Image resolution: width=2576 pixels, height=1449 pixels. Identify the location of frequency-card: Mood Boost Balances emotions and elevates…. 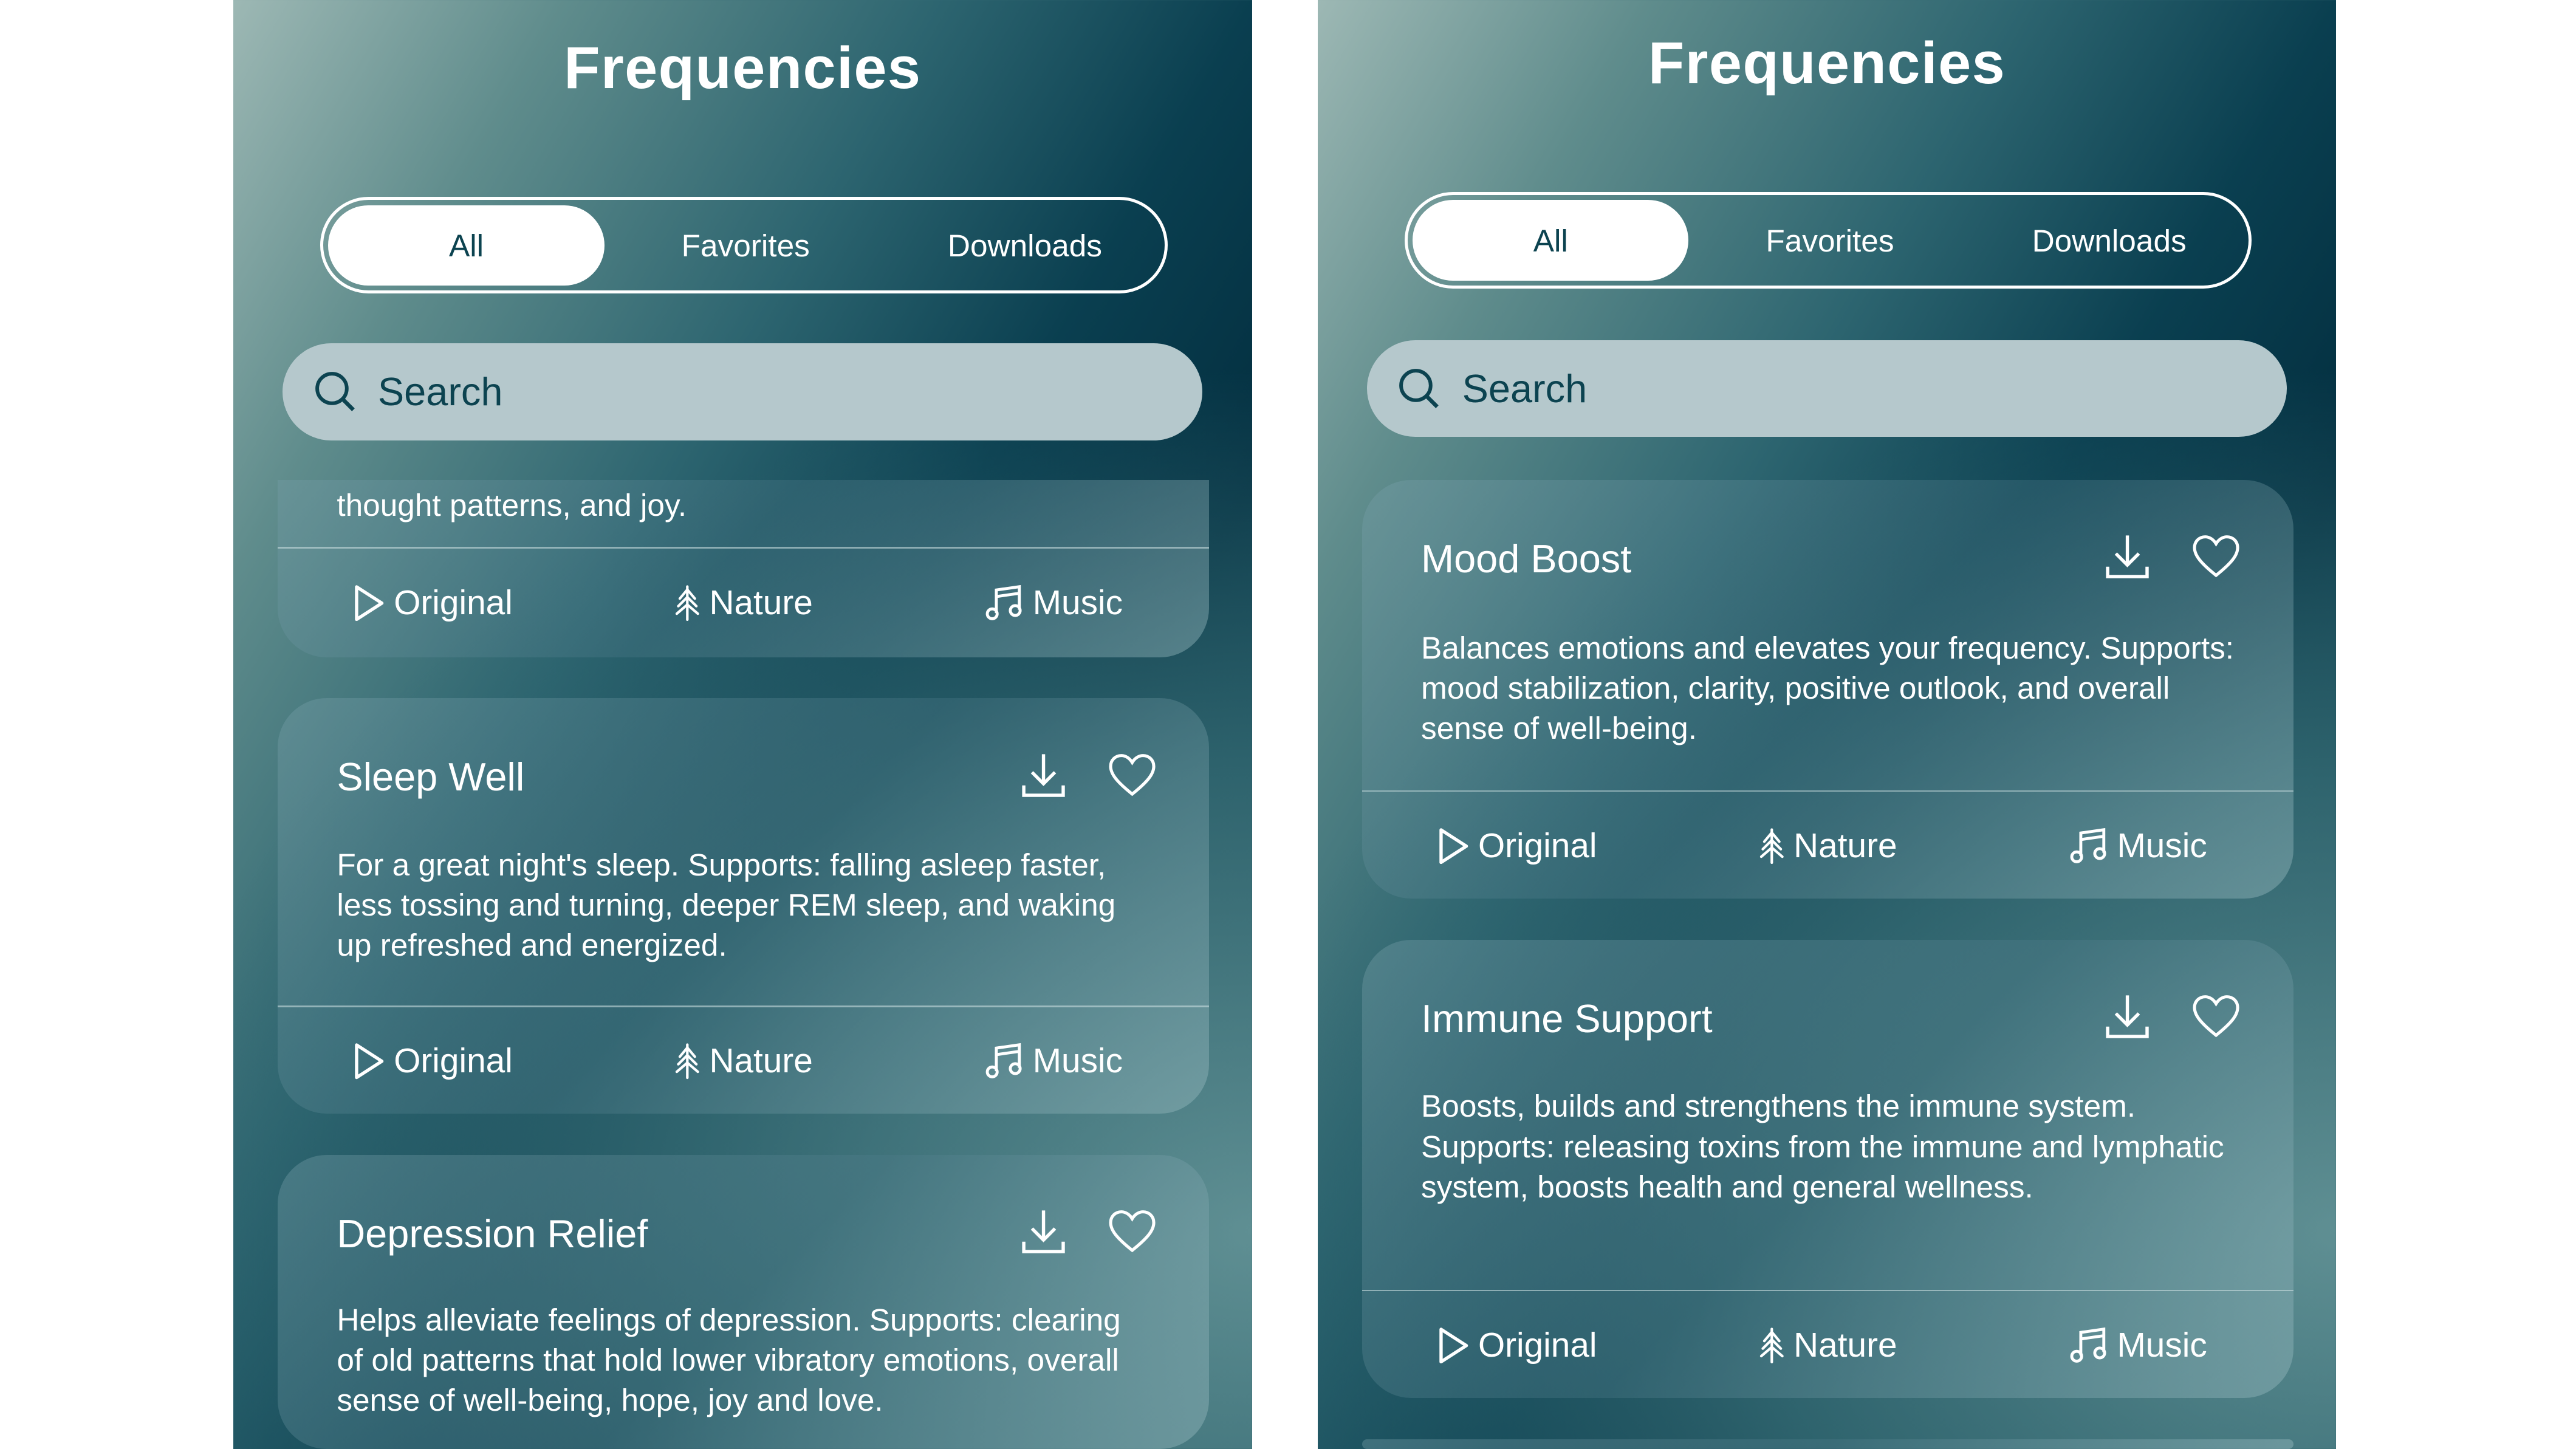
(1828, 689).